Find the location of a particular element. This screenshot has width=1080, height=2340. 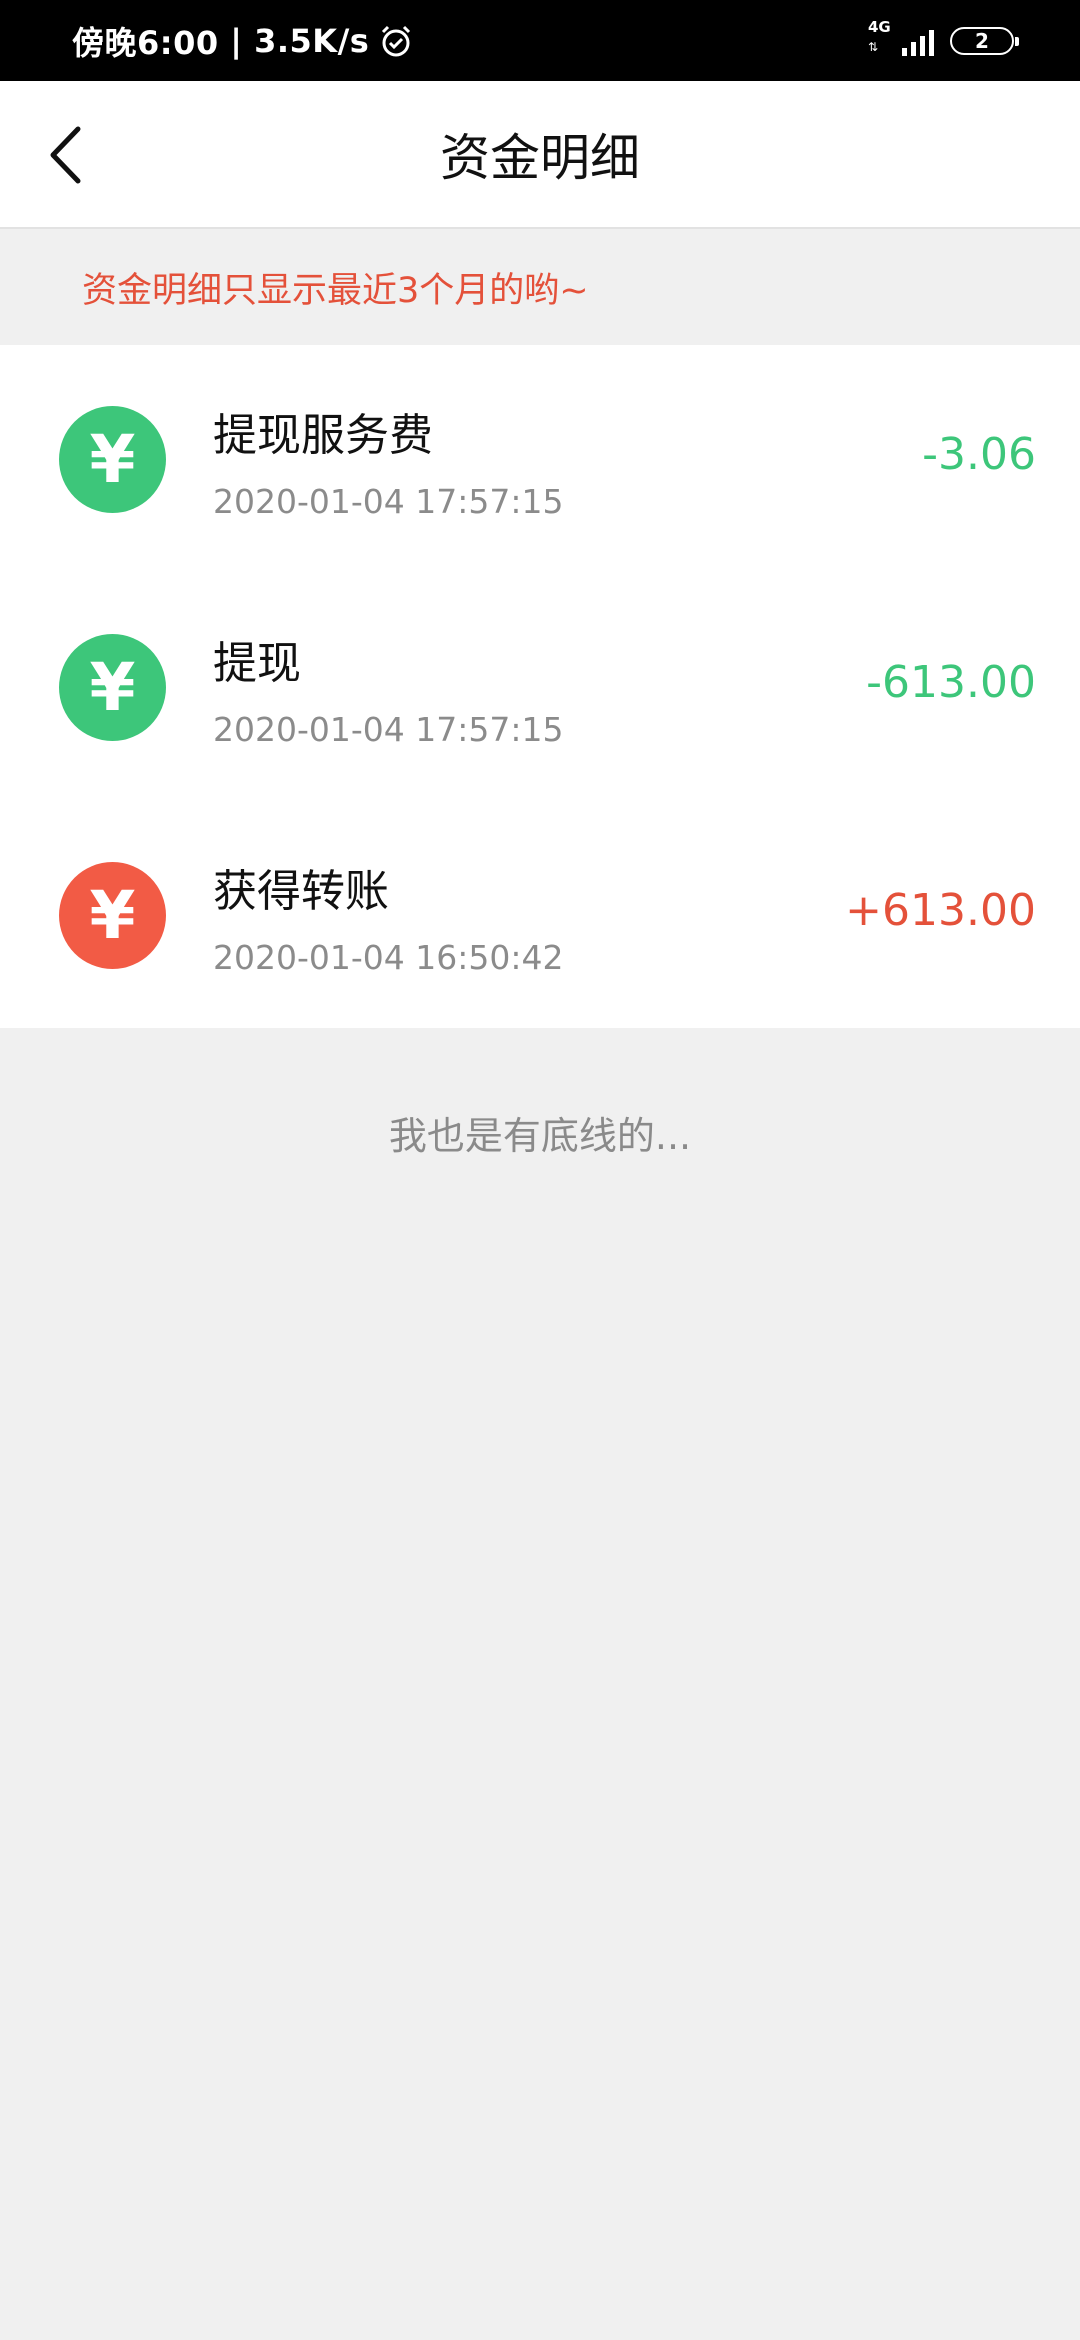

chevron-left-icon is located at coordinates (65, 155).